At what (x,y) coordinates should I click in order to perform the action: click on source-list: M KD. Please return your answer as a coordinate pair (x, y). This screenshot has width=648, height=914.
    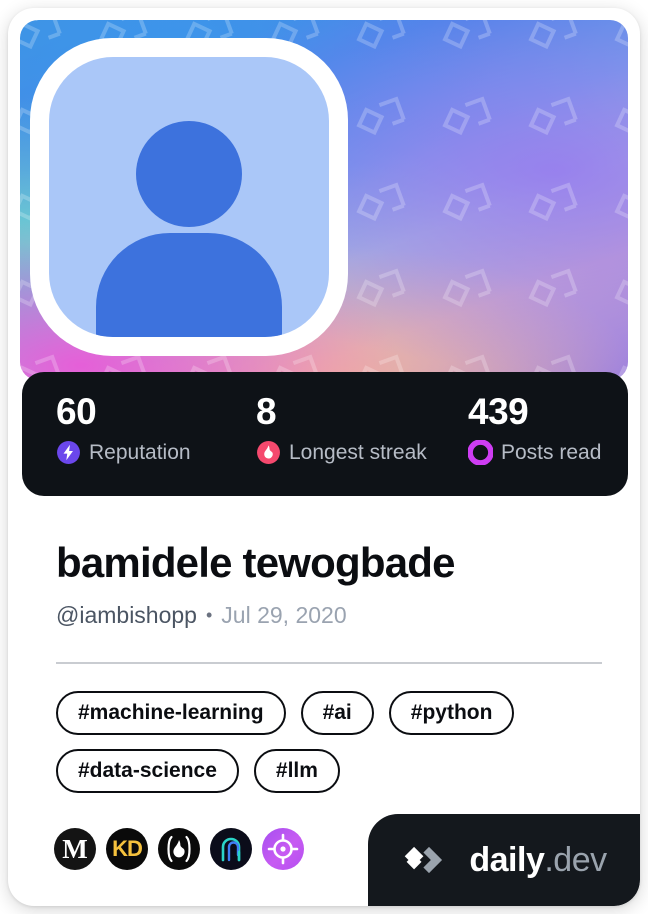
    Looking at the image, I should click on (179, 849).